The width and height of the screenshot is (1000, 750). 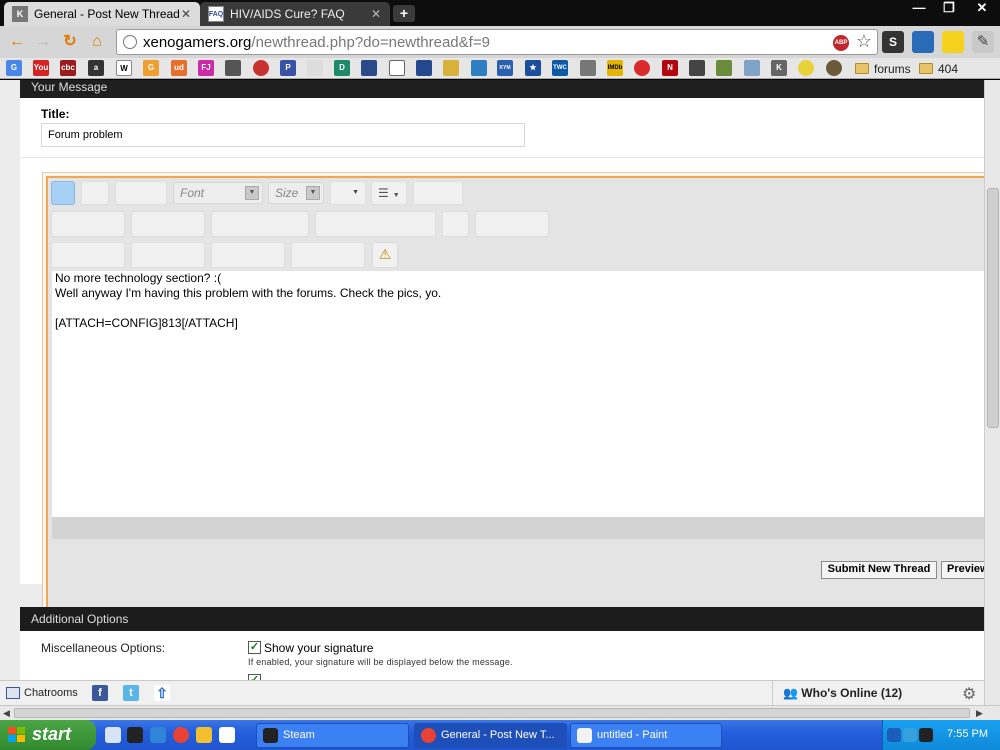 I want to click on ud-bookmark-icon: ud, so click(x=179, y=68).